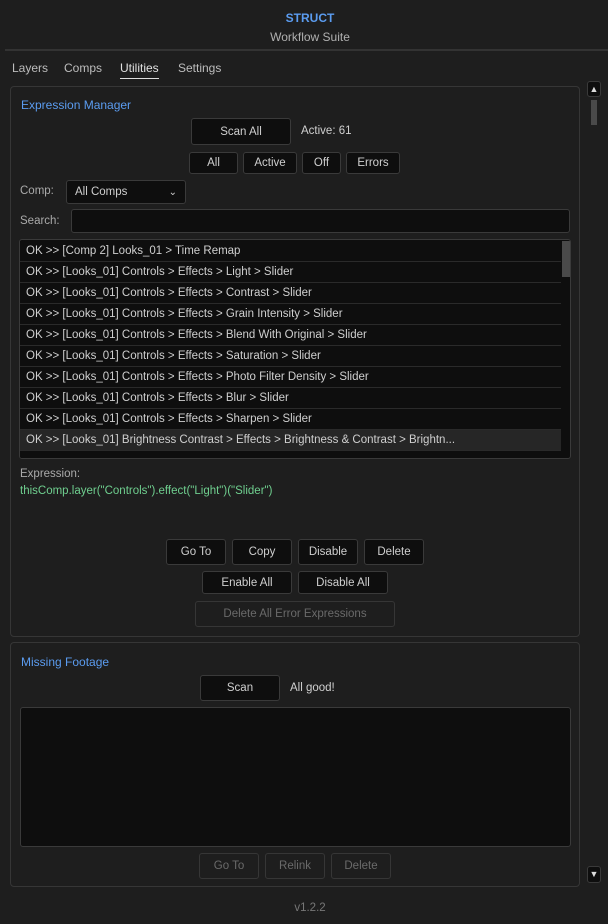 The image size is (608, 924). What do you see at coordinates (290, 454) in the screenshot?
I see `list-item-partial` at bounding box center [290, 454].